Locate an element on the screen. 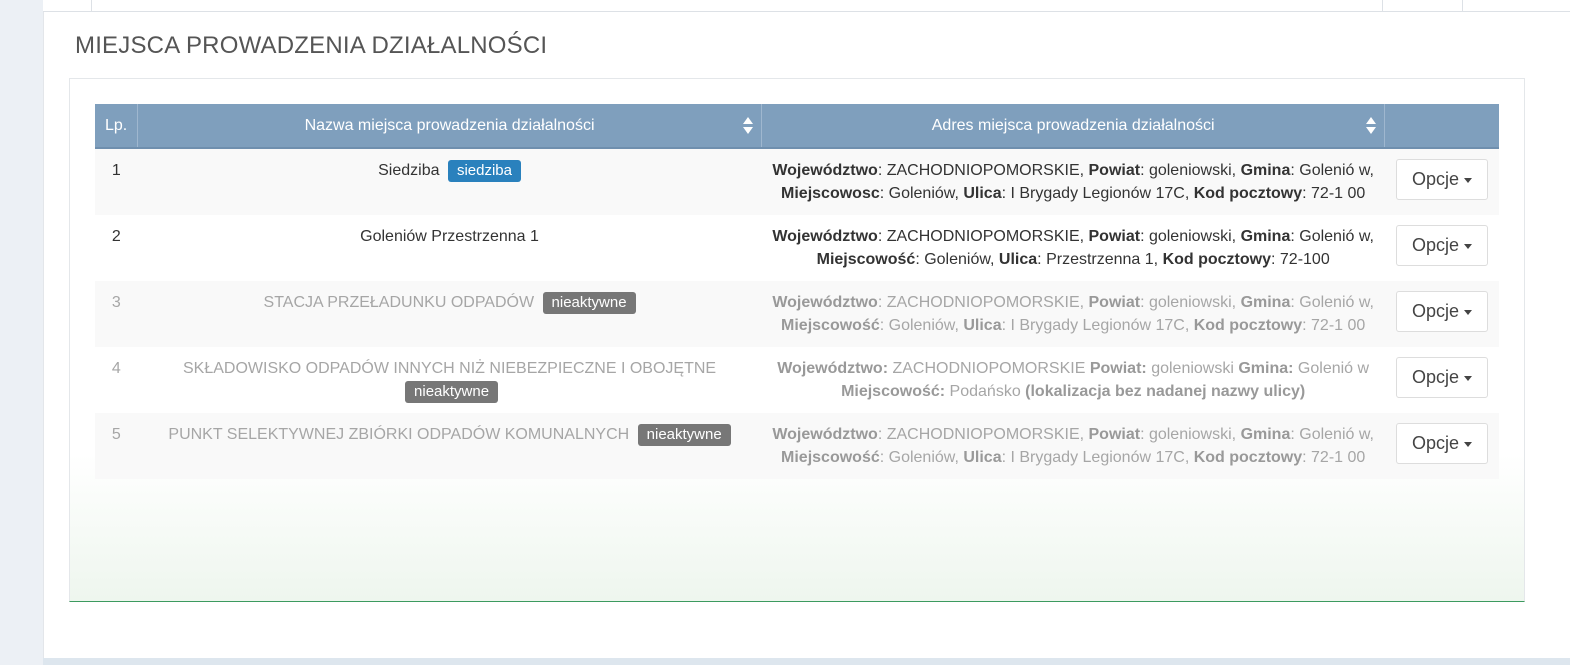 This screenshot has height=665, width=1570. addr-kod: 72-100 is located at coordinates (1304, 259).